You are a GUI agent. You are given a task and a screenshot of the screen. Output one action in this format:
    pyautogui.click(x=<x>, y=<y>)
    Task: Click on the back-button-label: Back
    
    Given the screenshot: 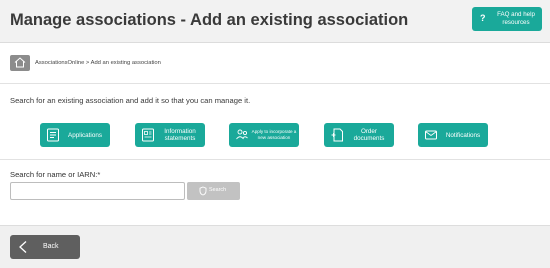 What is the action you would take?
    pyautogui.click(x=51, y=246)
    